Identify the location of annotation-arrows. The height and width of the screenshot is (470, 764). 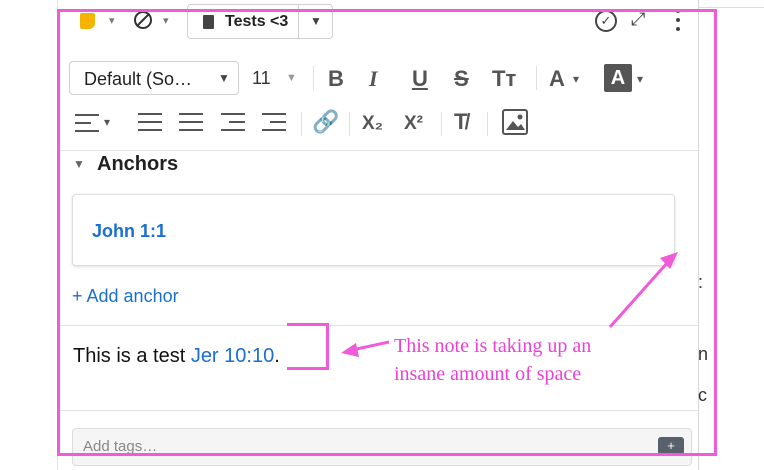
(509, 304).